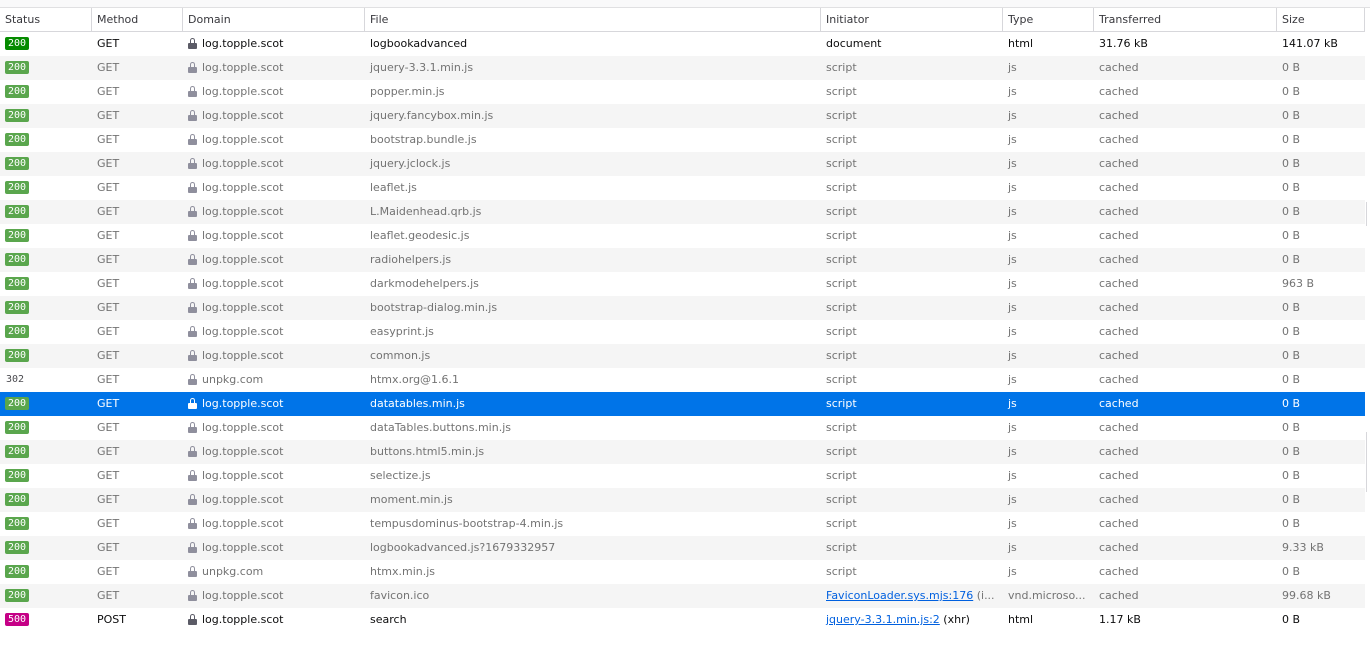 The width and height of the screenshot is (1370, 649). Describe the element at coordinates (899, 595) in the screenshot. I see `initiator-link: FaviconLoader.sys.mjs:176` at that location.